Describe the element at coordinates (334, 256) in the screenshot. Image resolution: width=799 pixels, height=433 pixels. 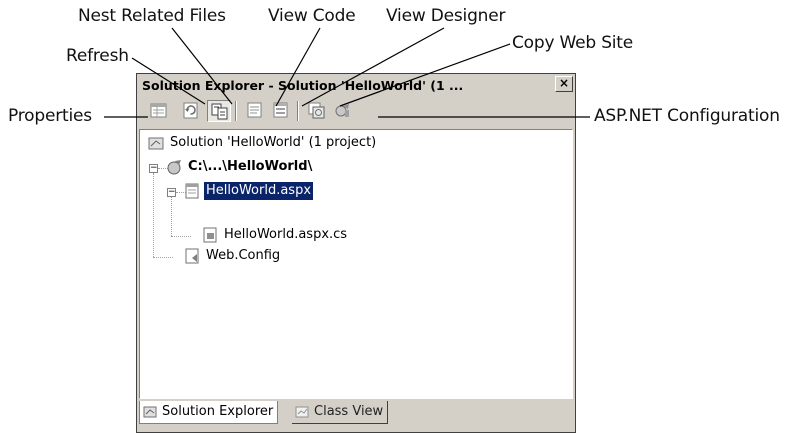
I see `tree-item-web-config: Web.Config` at that location.